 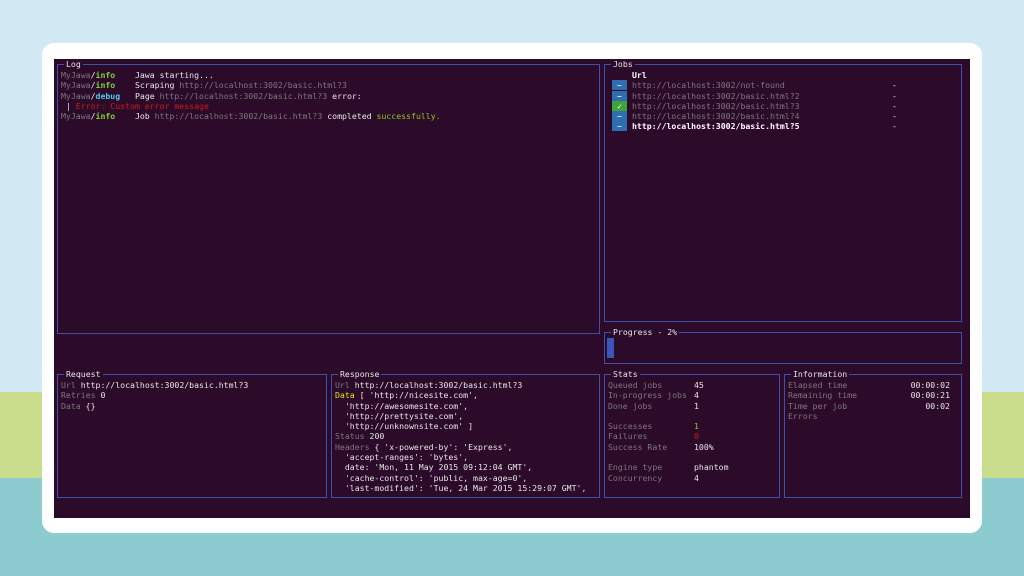 What do you see at coordinates (71, 405) in the screenshot?
I see `request-data-label: Data` at bounding box center [71, 405].